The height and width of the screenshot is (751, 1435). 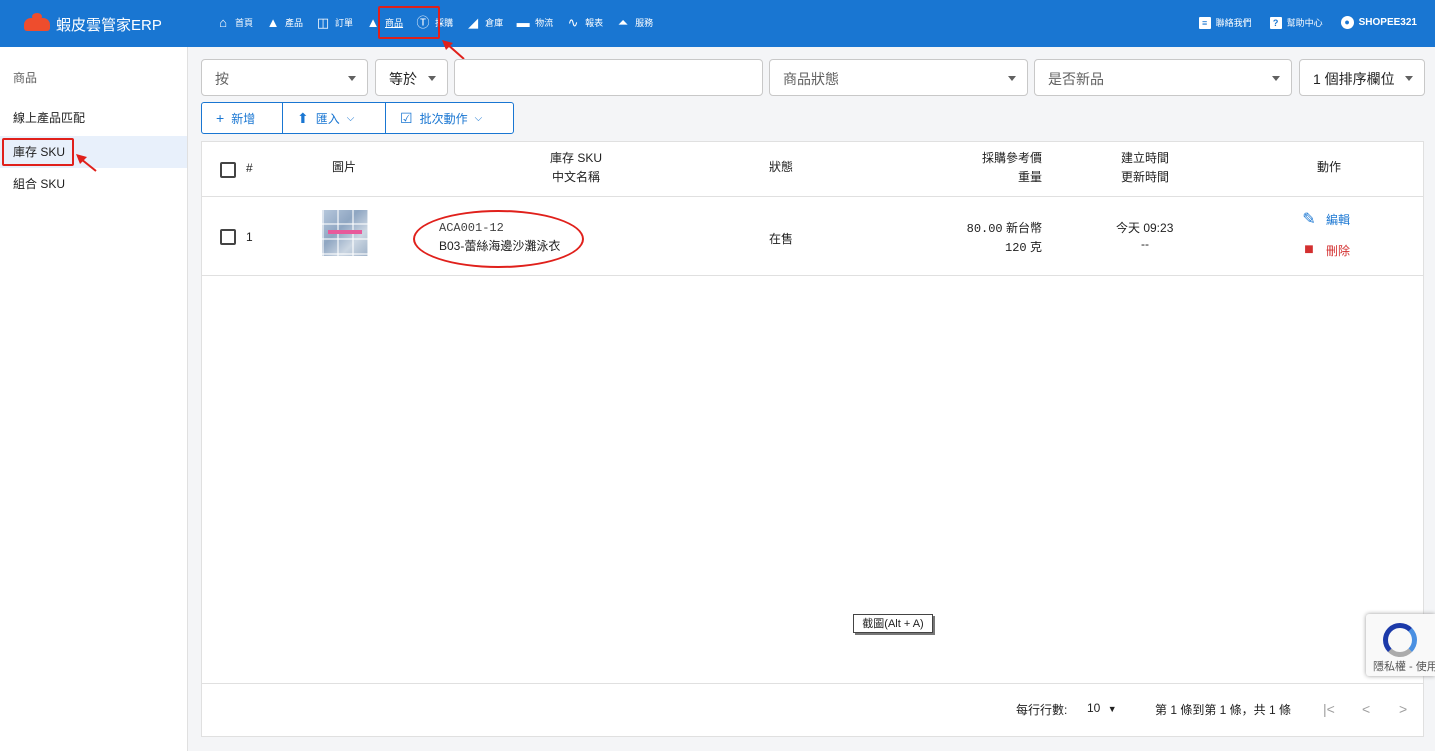 What do you see at coordinates (37, 22) in the screenshot?
I see `shopee-logo-icon` at bounding box center [37, 22].